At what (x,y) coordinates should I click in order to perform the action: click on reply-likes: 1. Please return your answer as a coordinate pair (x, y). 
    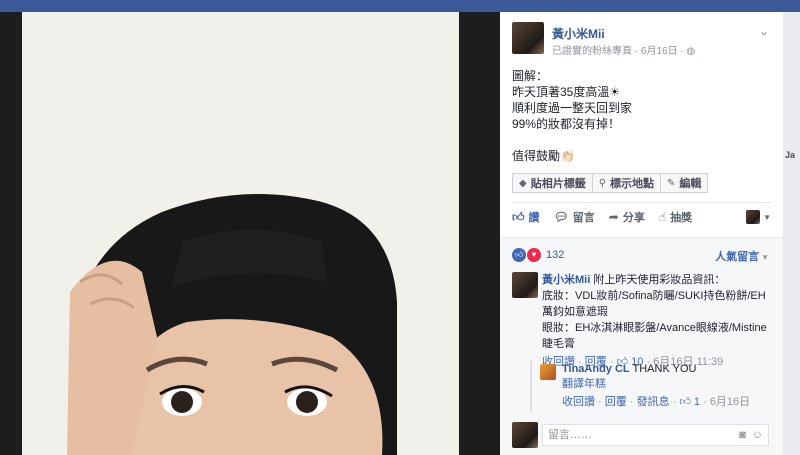
    Looking at the image, I should click on (697, 402).